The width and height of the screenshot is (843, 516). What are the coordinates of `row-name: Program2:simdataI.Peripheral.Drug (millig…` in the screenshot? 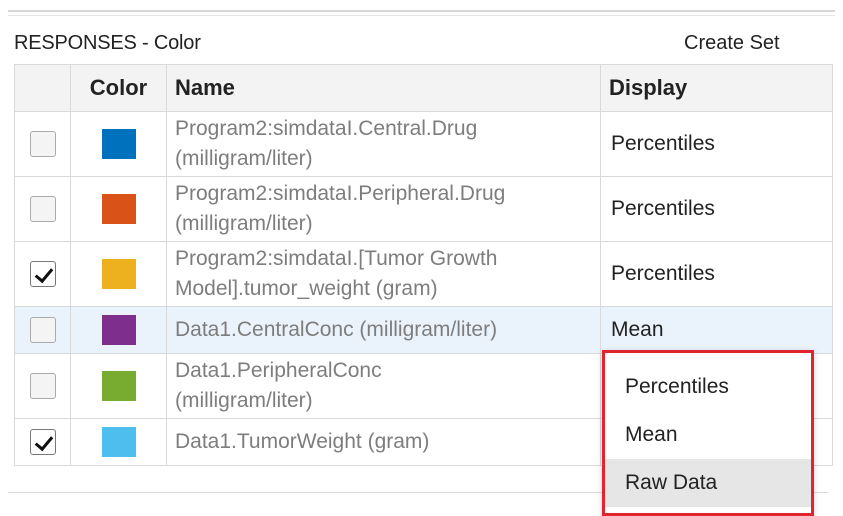 It's located at (383, 209).